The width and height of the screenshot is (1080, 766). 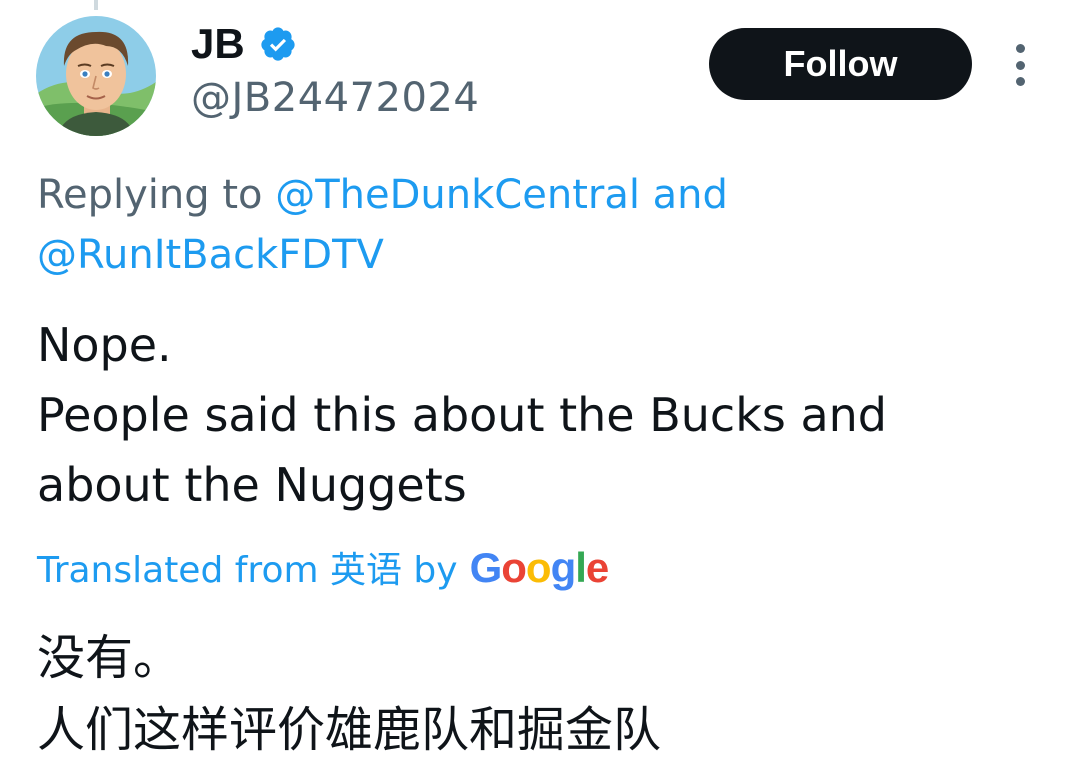 What do you see at coordinates (457, 195) in the screenshot?
I see `mention-link-thedunkcentral: @TheDunkCentral` at bounding box center [457, 195].